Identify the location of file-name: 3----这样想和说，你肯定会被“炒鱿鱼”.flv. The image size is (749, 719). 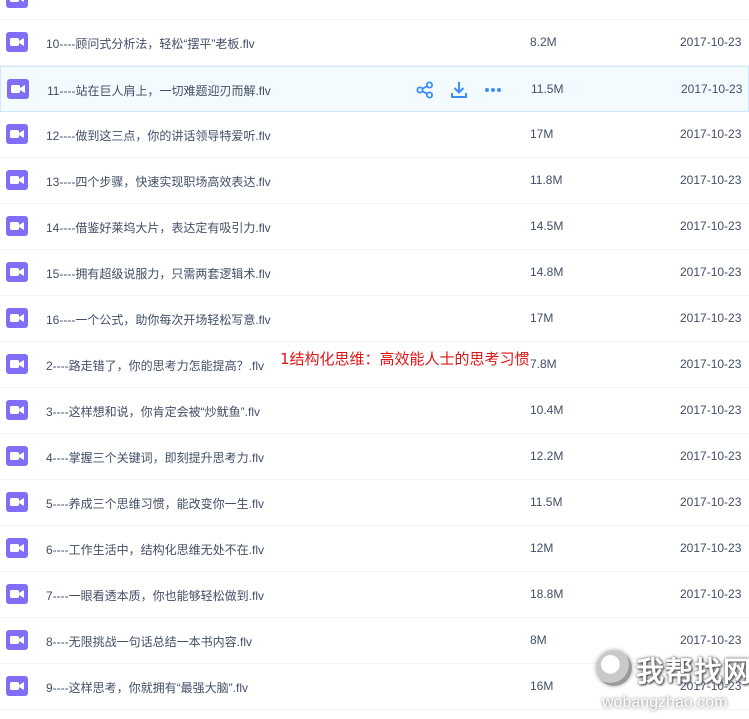
(153, 411).